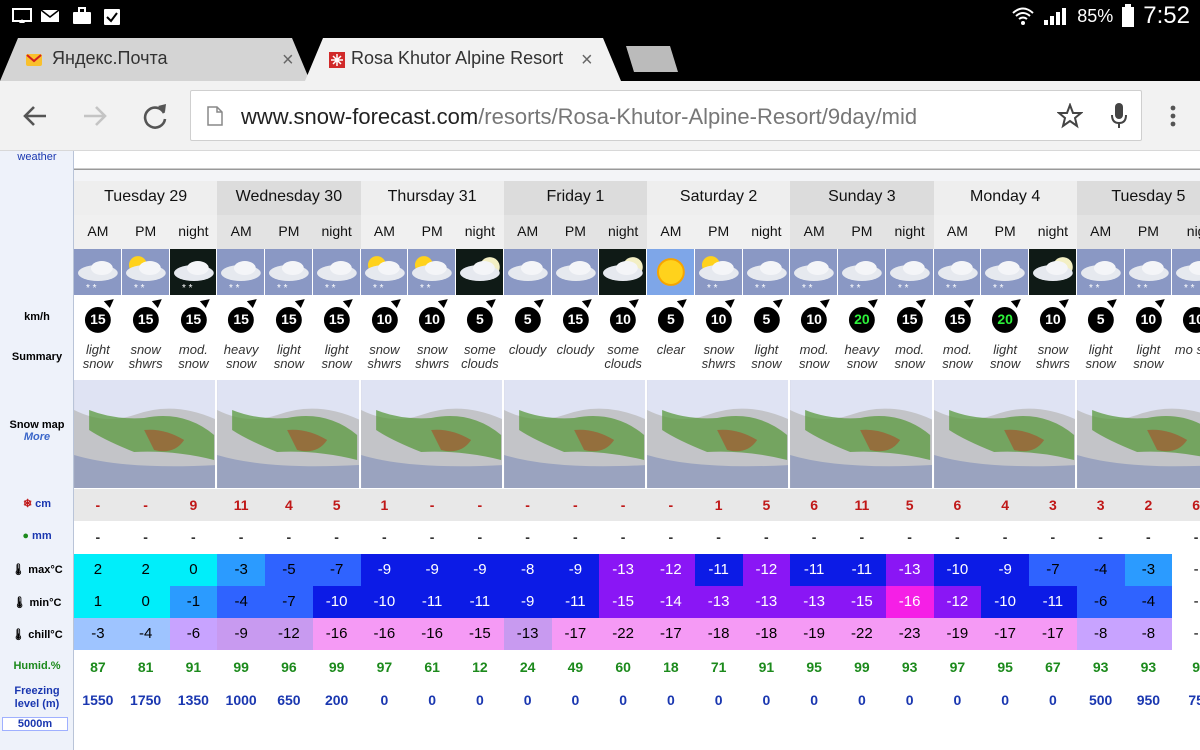 Image resolution: width=1200 pixels, height=750 pixels. What do you see at coordinates (45, 602) in the screenshot?
I see `label-min-text: min°C` at bounding box center [45, 602].